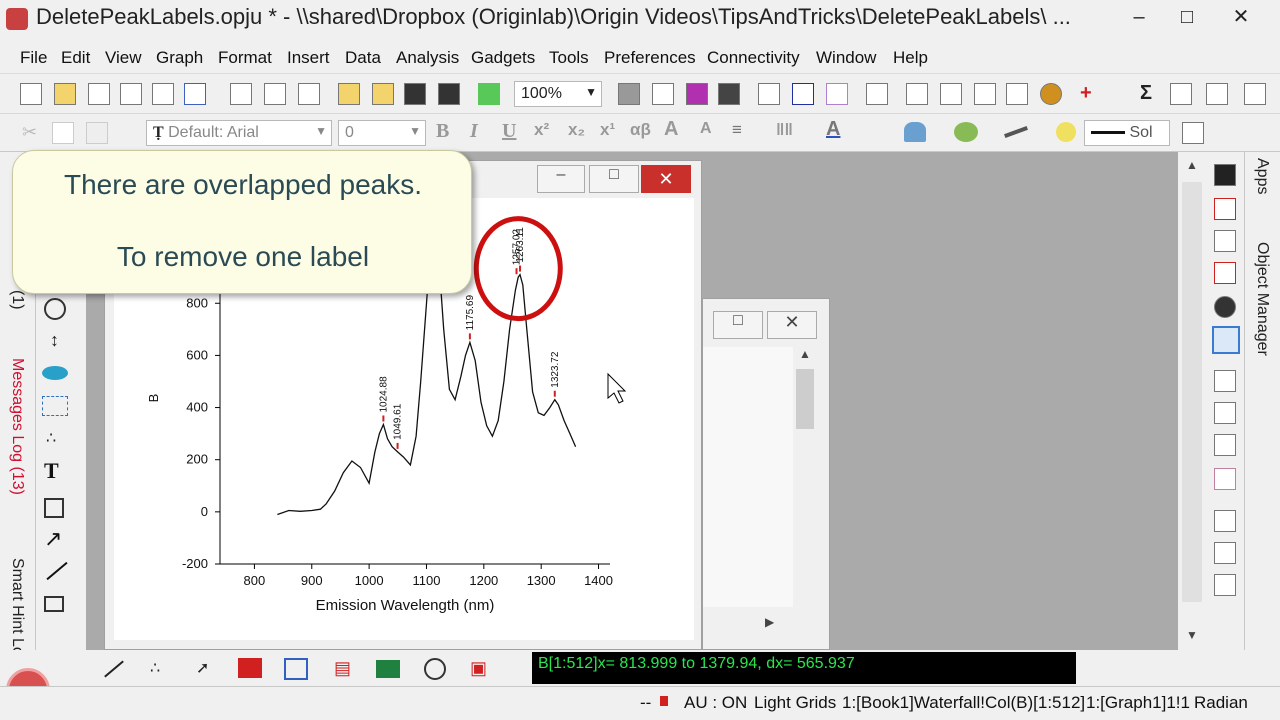  What do you see at coordinates (1146, 93) in the screenshot?
I see `sum-icon: Σ` at bounding box center [1146, 93].